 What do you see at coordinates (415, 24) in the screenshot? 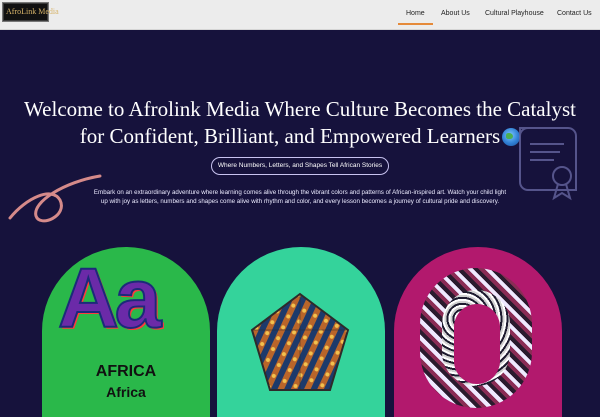
I see `nav-active-underline` at bounding box center [415, 24].